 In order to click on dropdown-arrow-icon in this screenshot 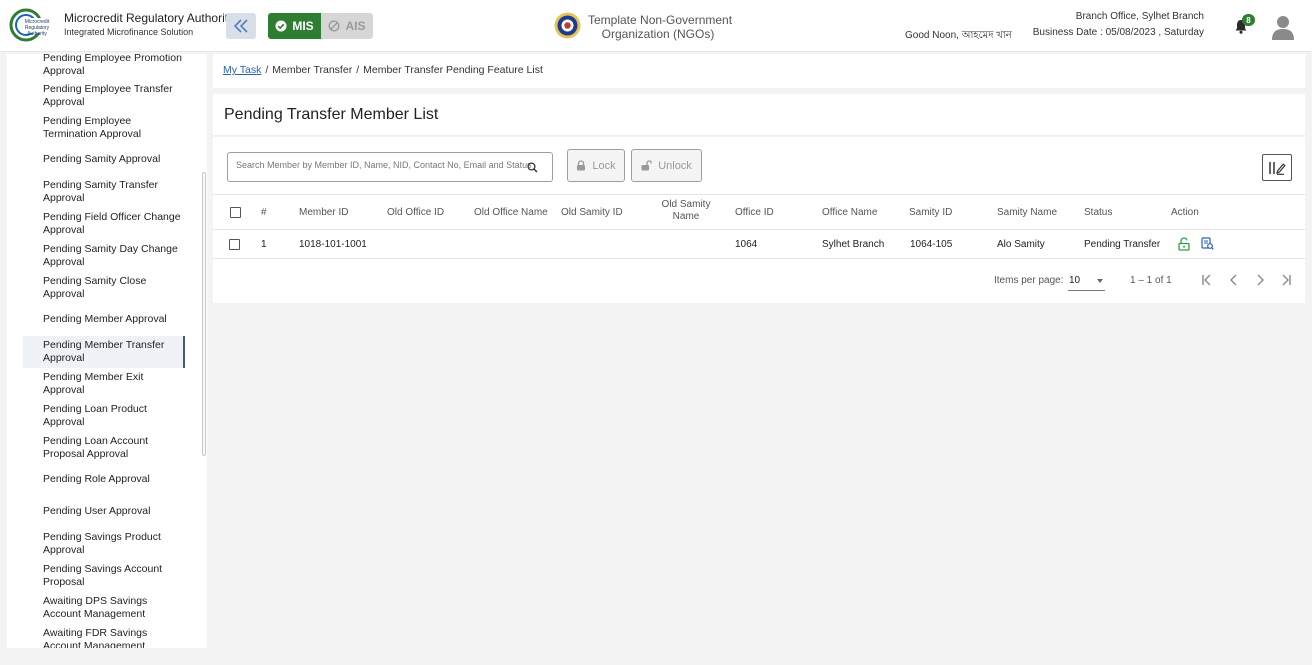, I will do `click(1100, 281)`.